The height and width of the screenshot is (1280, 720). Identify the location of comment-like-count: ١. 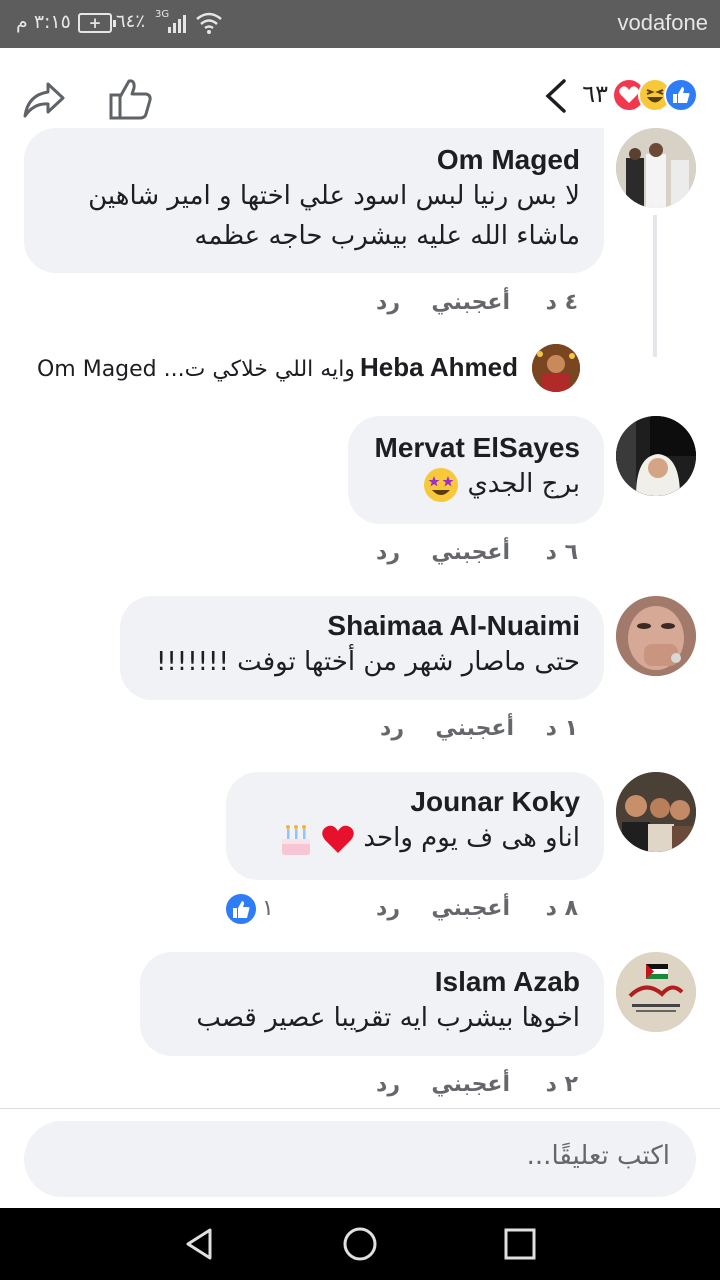
(268, 908).